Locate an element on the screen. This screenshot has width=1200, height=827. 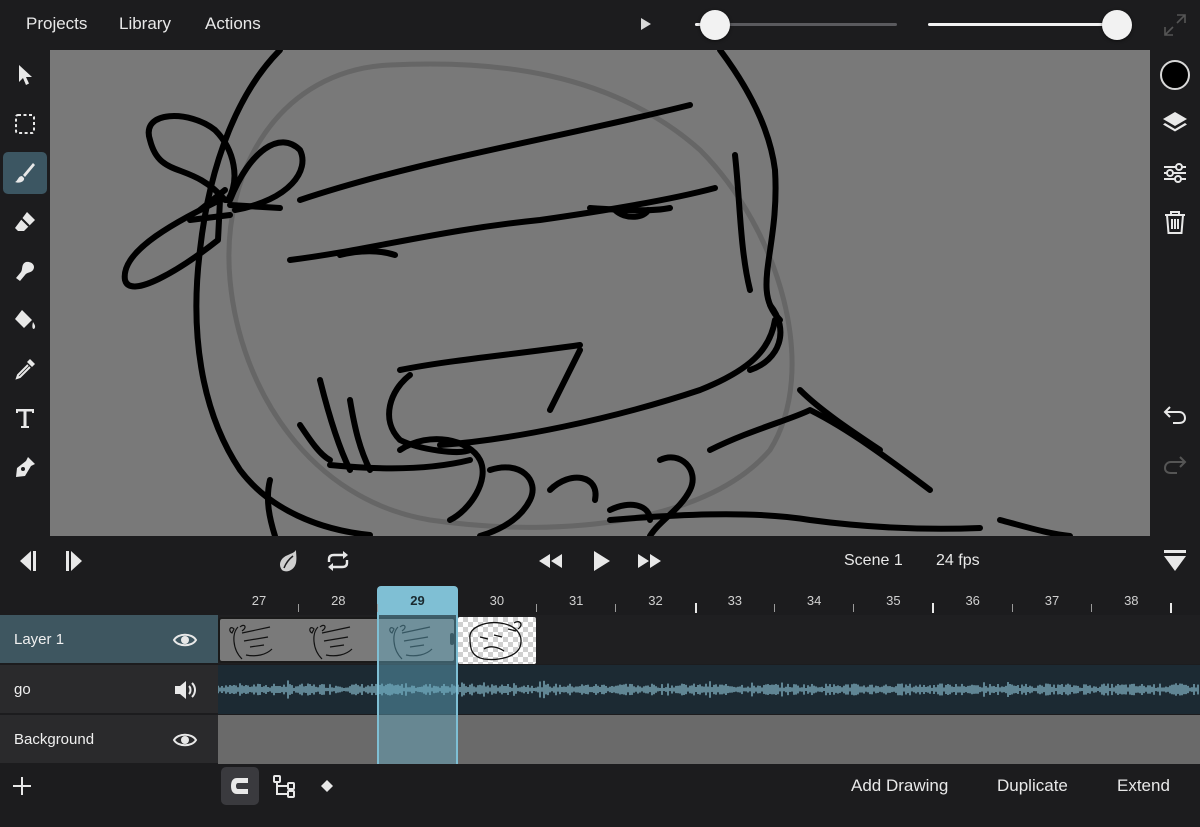
layer-1-track is located at coordinates (709, 639).